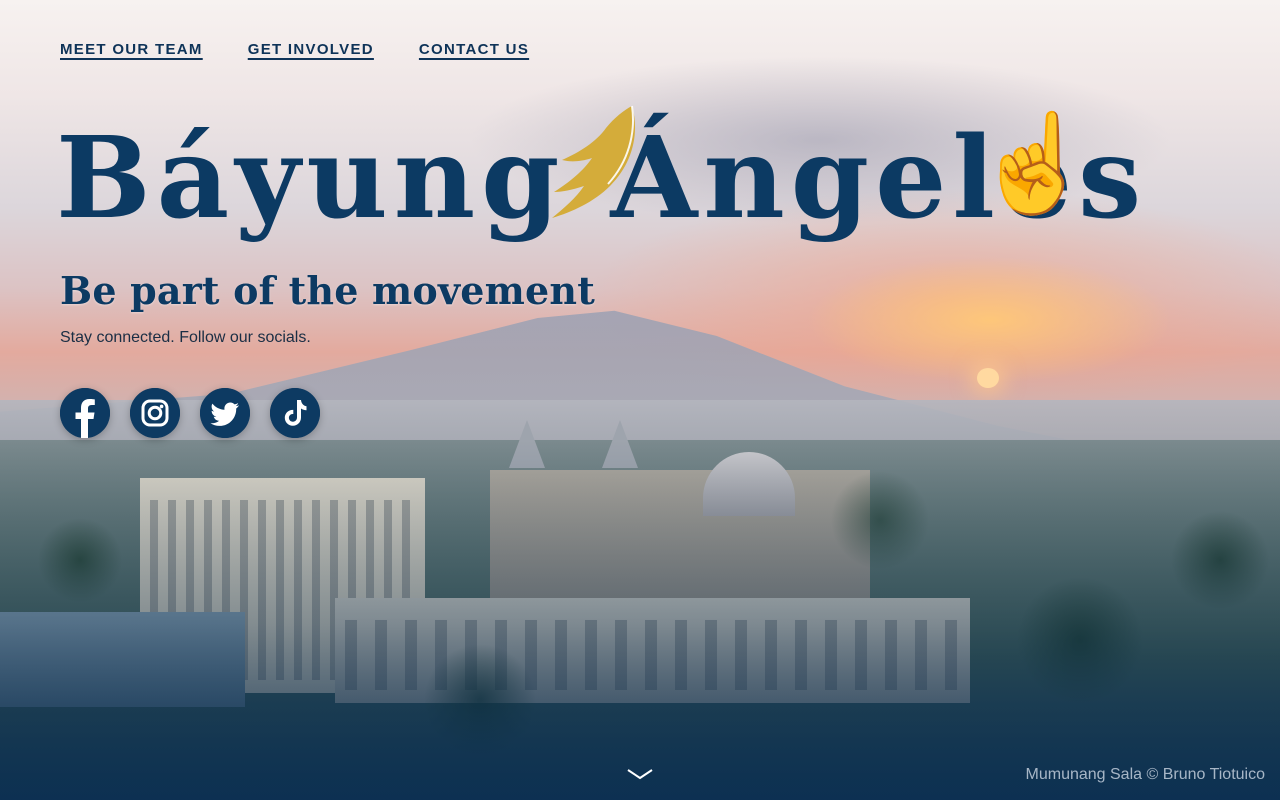 This screenshot has height=800, width=1280. I want to click on hero-subtitle: Be part of the movement, so click(328, 290).